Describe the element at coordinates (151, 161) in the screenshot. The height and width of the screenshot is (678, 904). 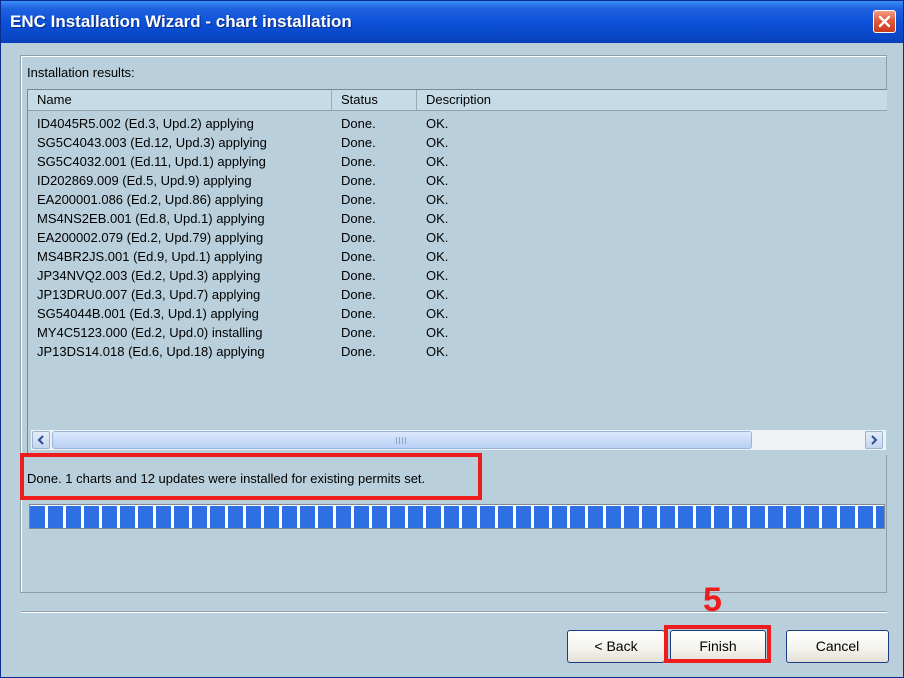
I see `row-name-cell: SG5C4032.001 (Ed.11, Upd.1) applying` at that location.